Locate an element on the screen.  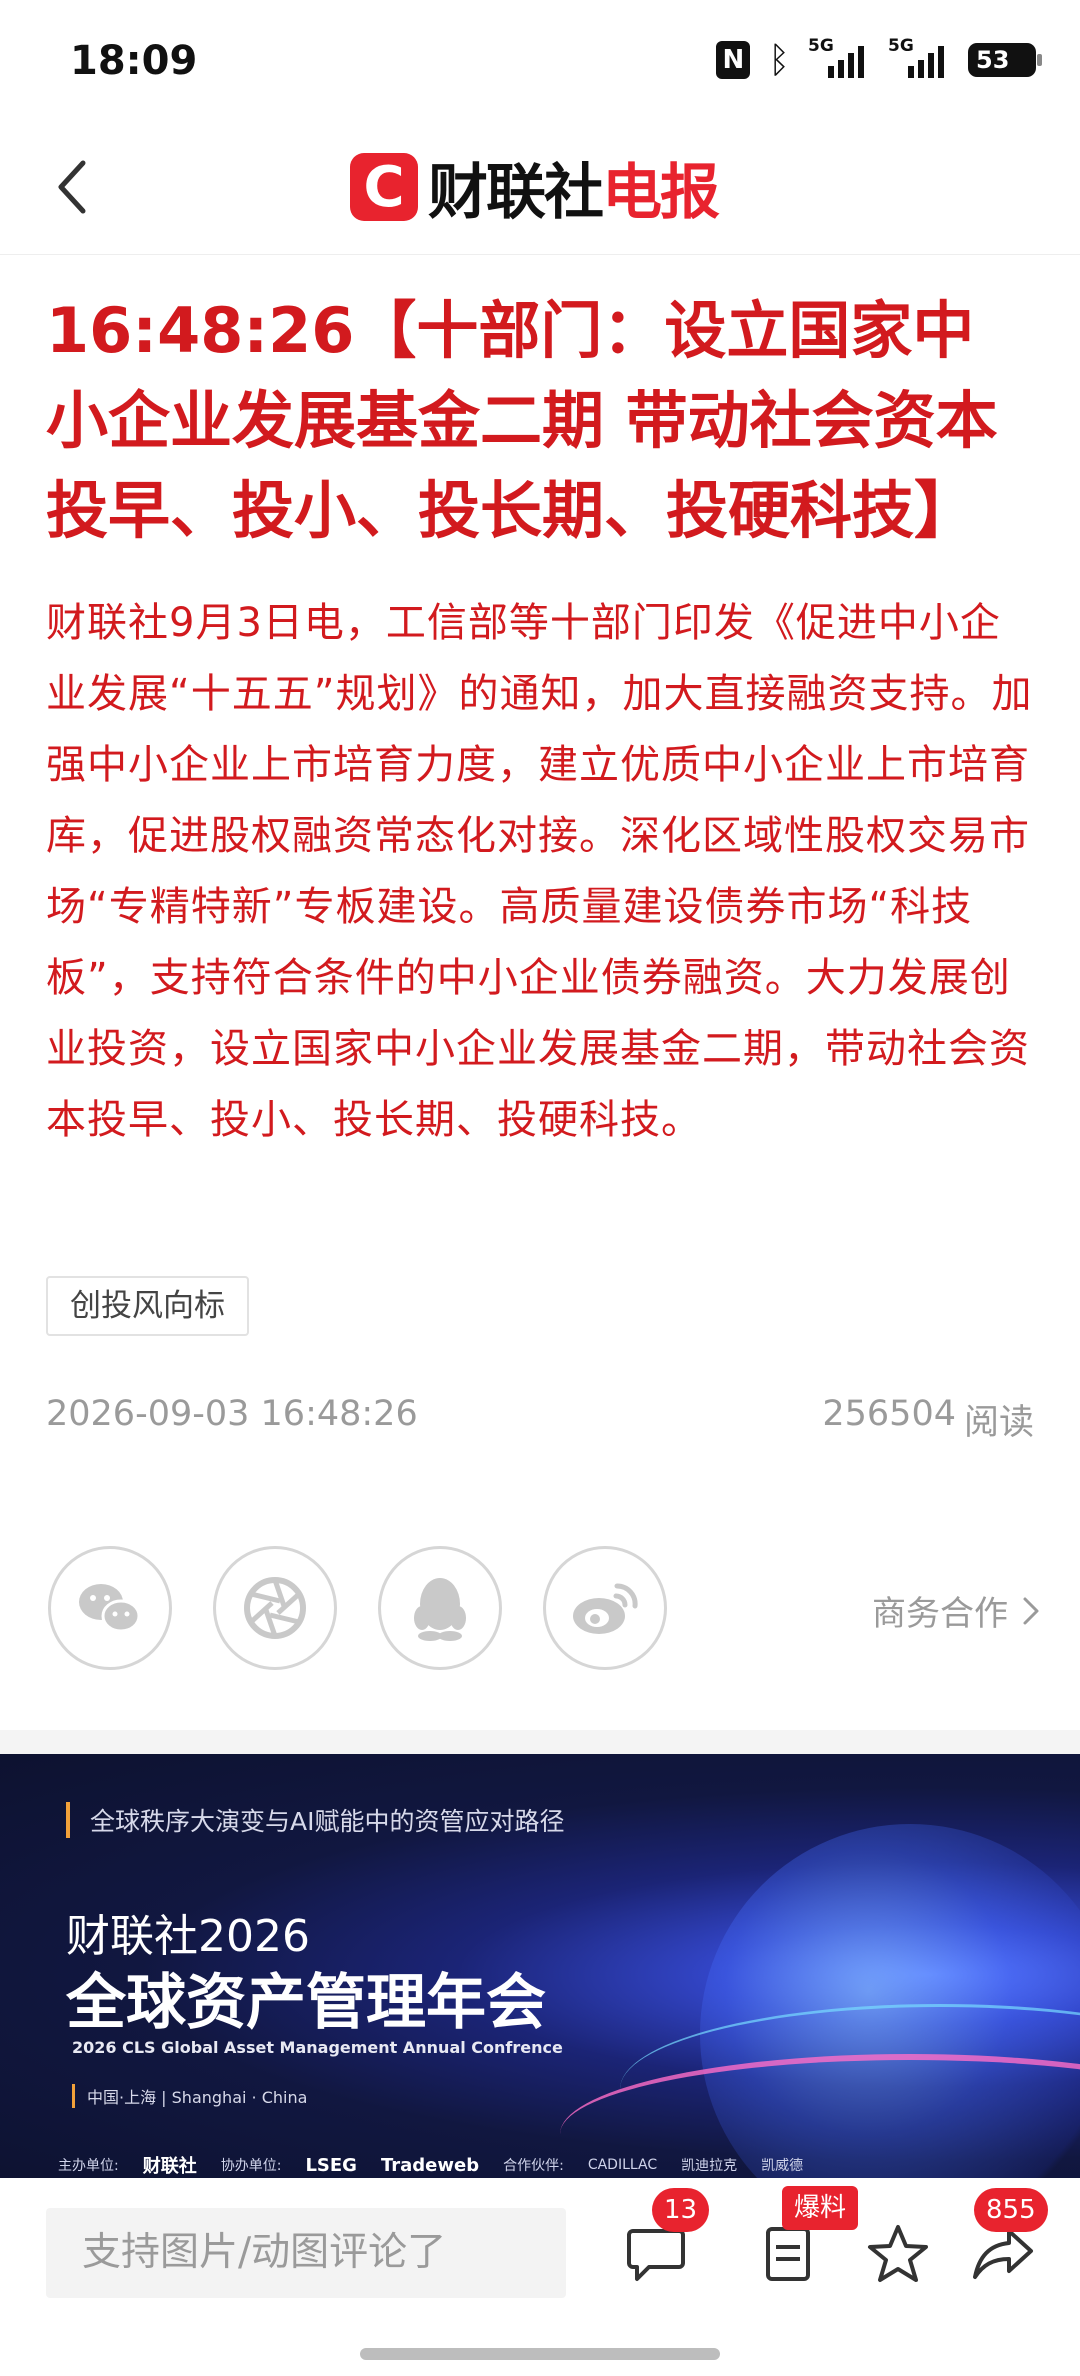
brand-name-accent: 电报 is located at coordinates (661, 192).